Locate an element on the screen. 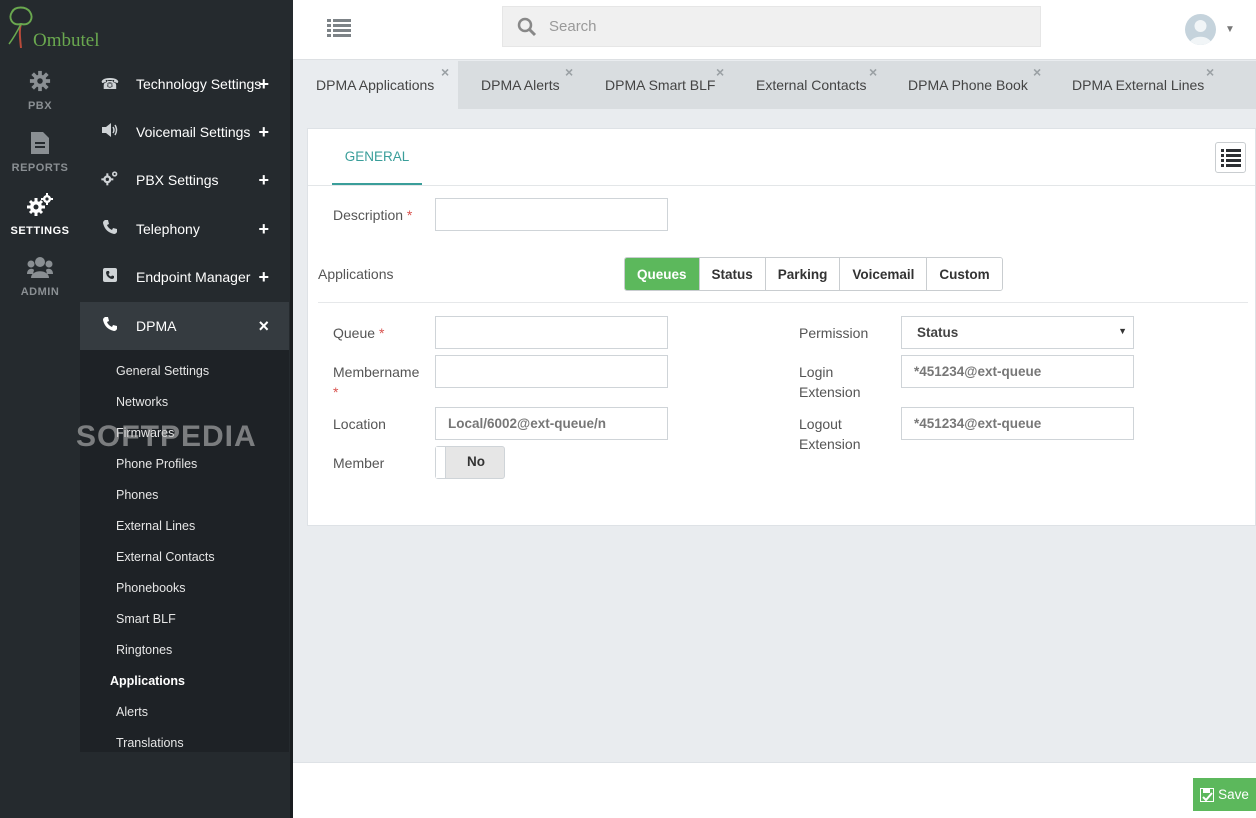 This screenshot has height=818, width=1256. rail-item-reports: REPORTS is located at coordinates (40, 153).